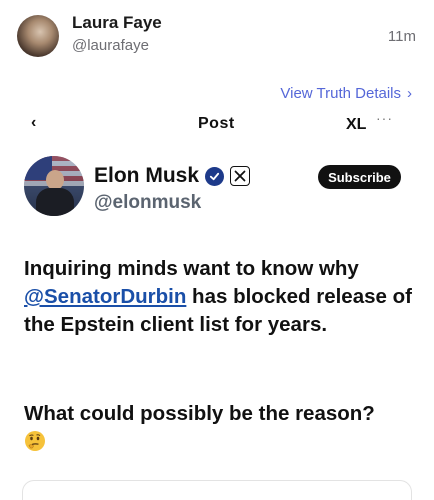  I want to click on embedded-author-handle: @elonmusk, so click(148, 202).